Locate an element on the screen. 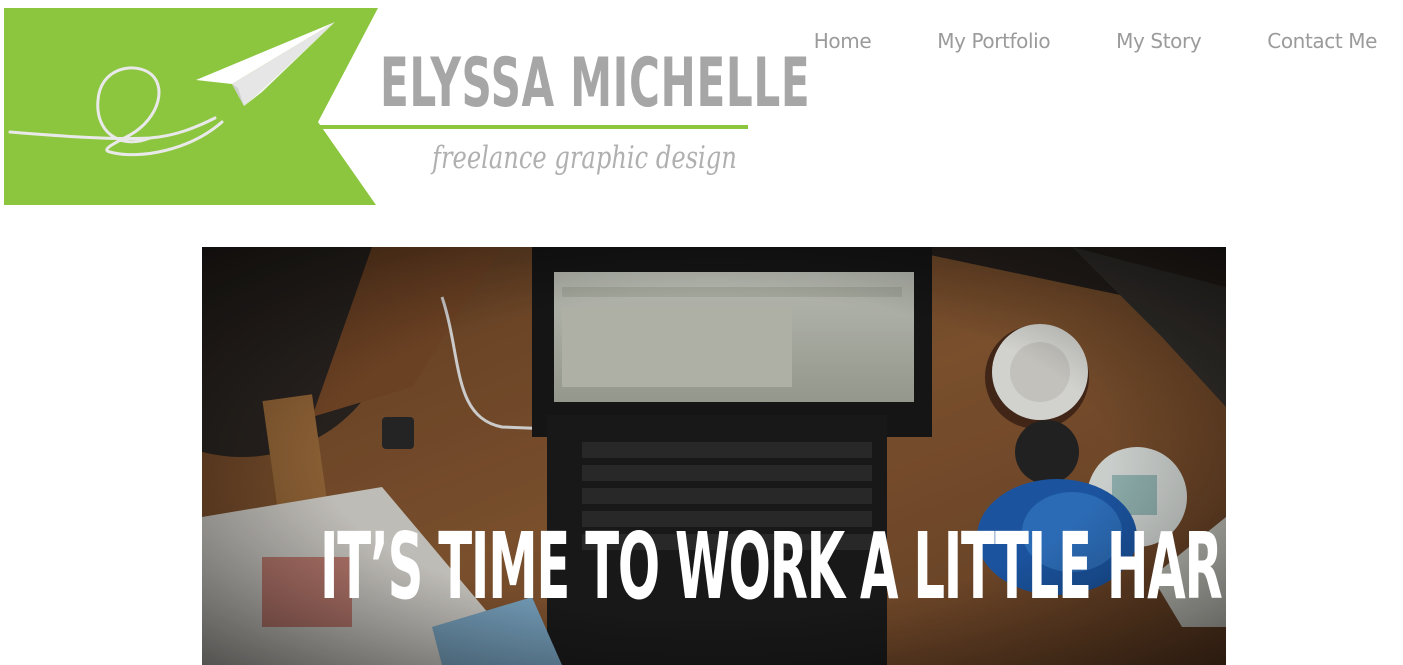 The width and height of the screenshot is (1403, 665). nav-my-story: My Story is located at coordinates (1158, 41).